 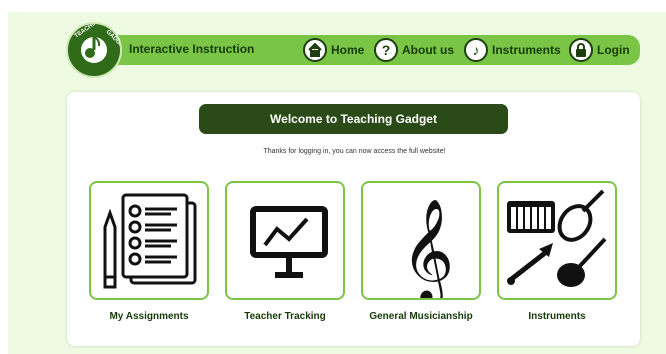 I want to click on question-icon: ?, so click(x=386, y=50).